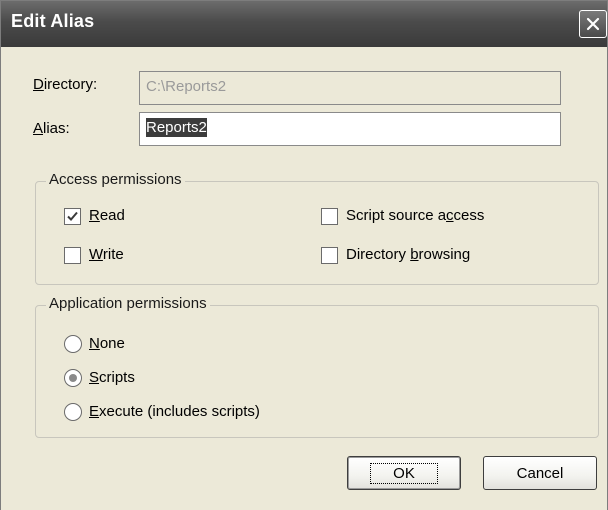 The height and width of the screenshot is (510, 608). I want to click on ok-button: OK, so click(404, 473).